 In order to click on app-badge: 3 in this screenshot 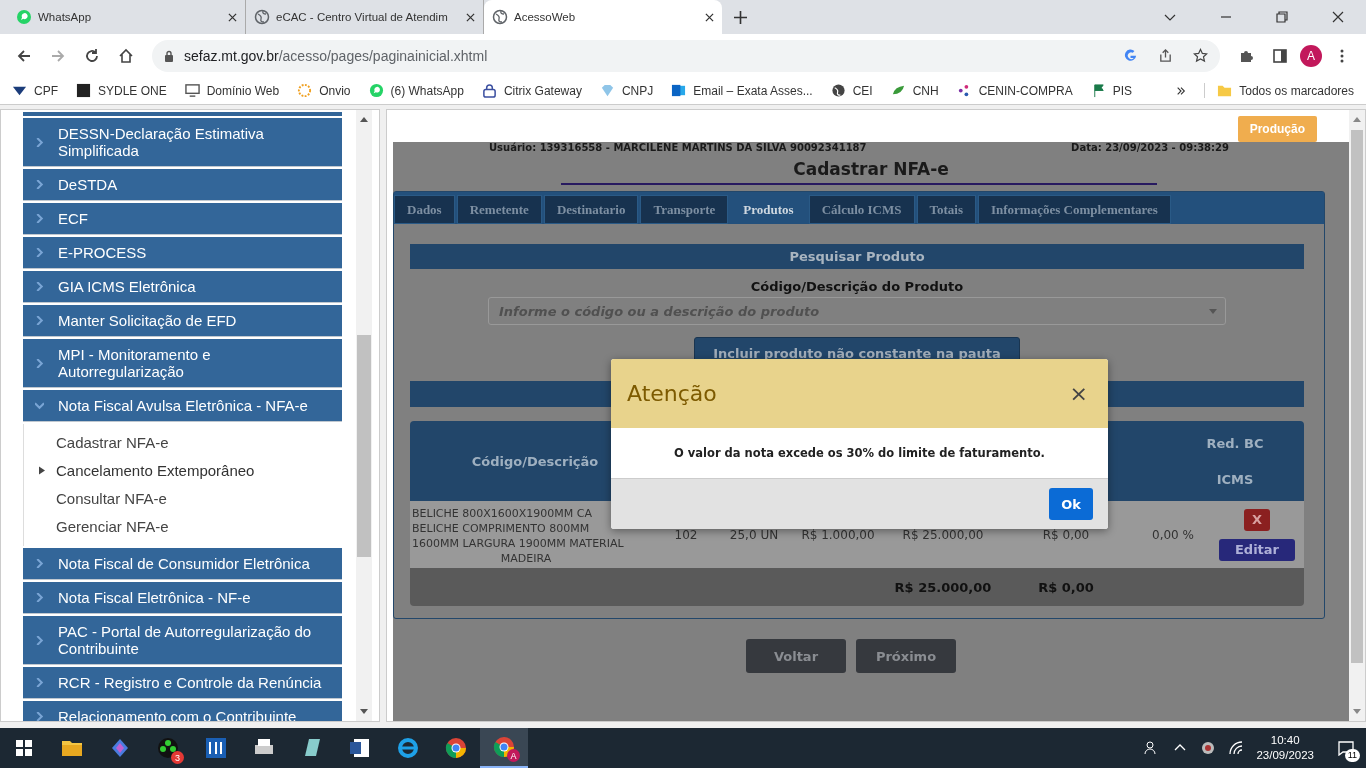, I will do `click(177, 757)`.